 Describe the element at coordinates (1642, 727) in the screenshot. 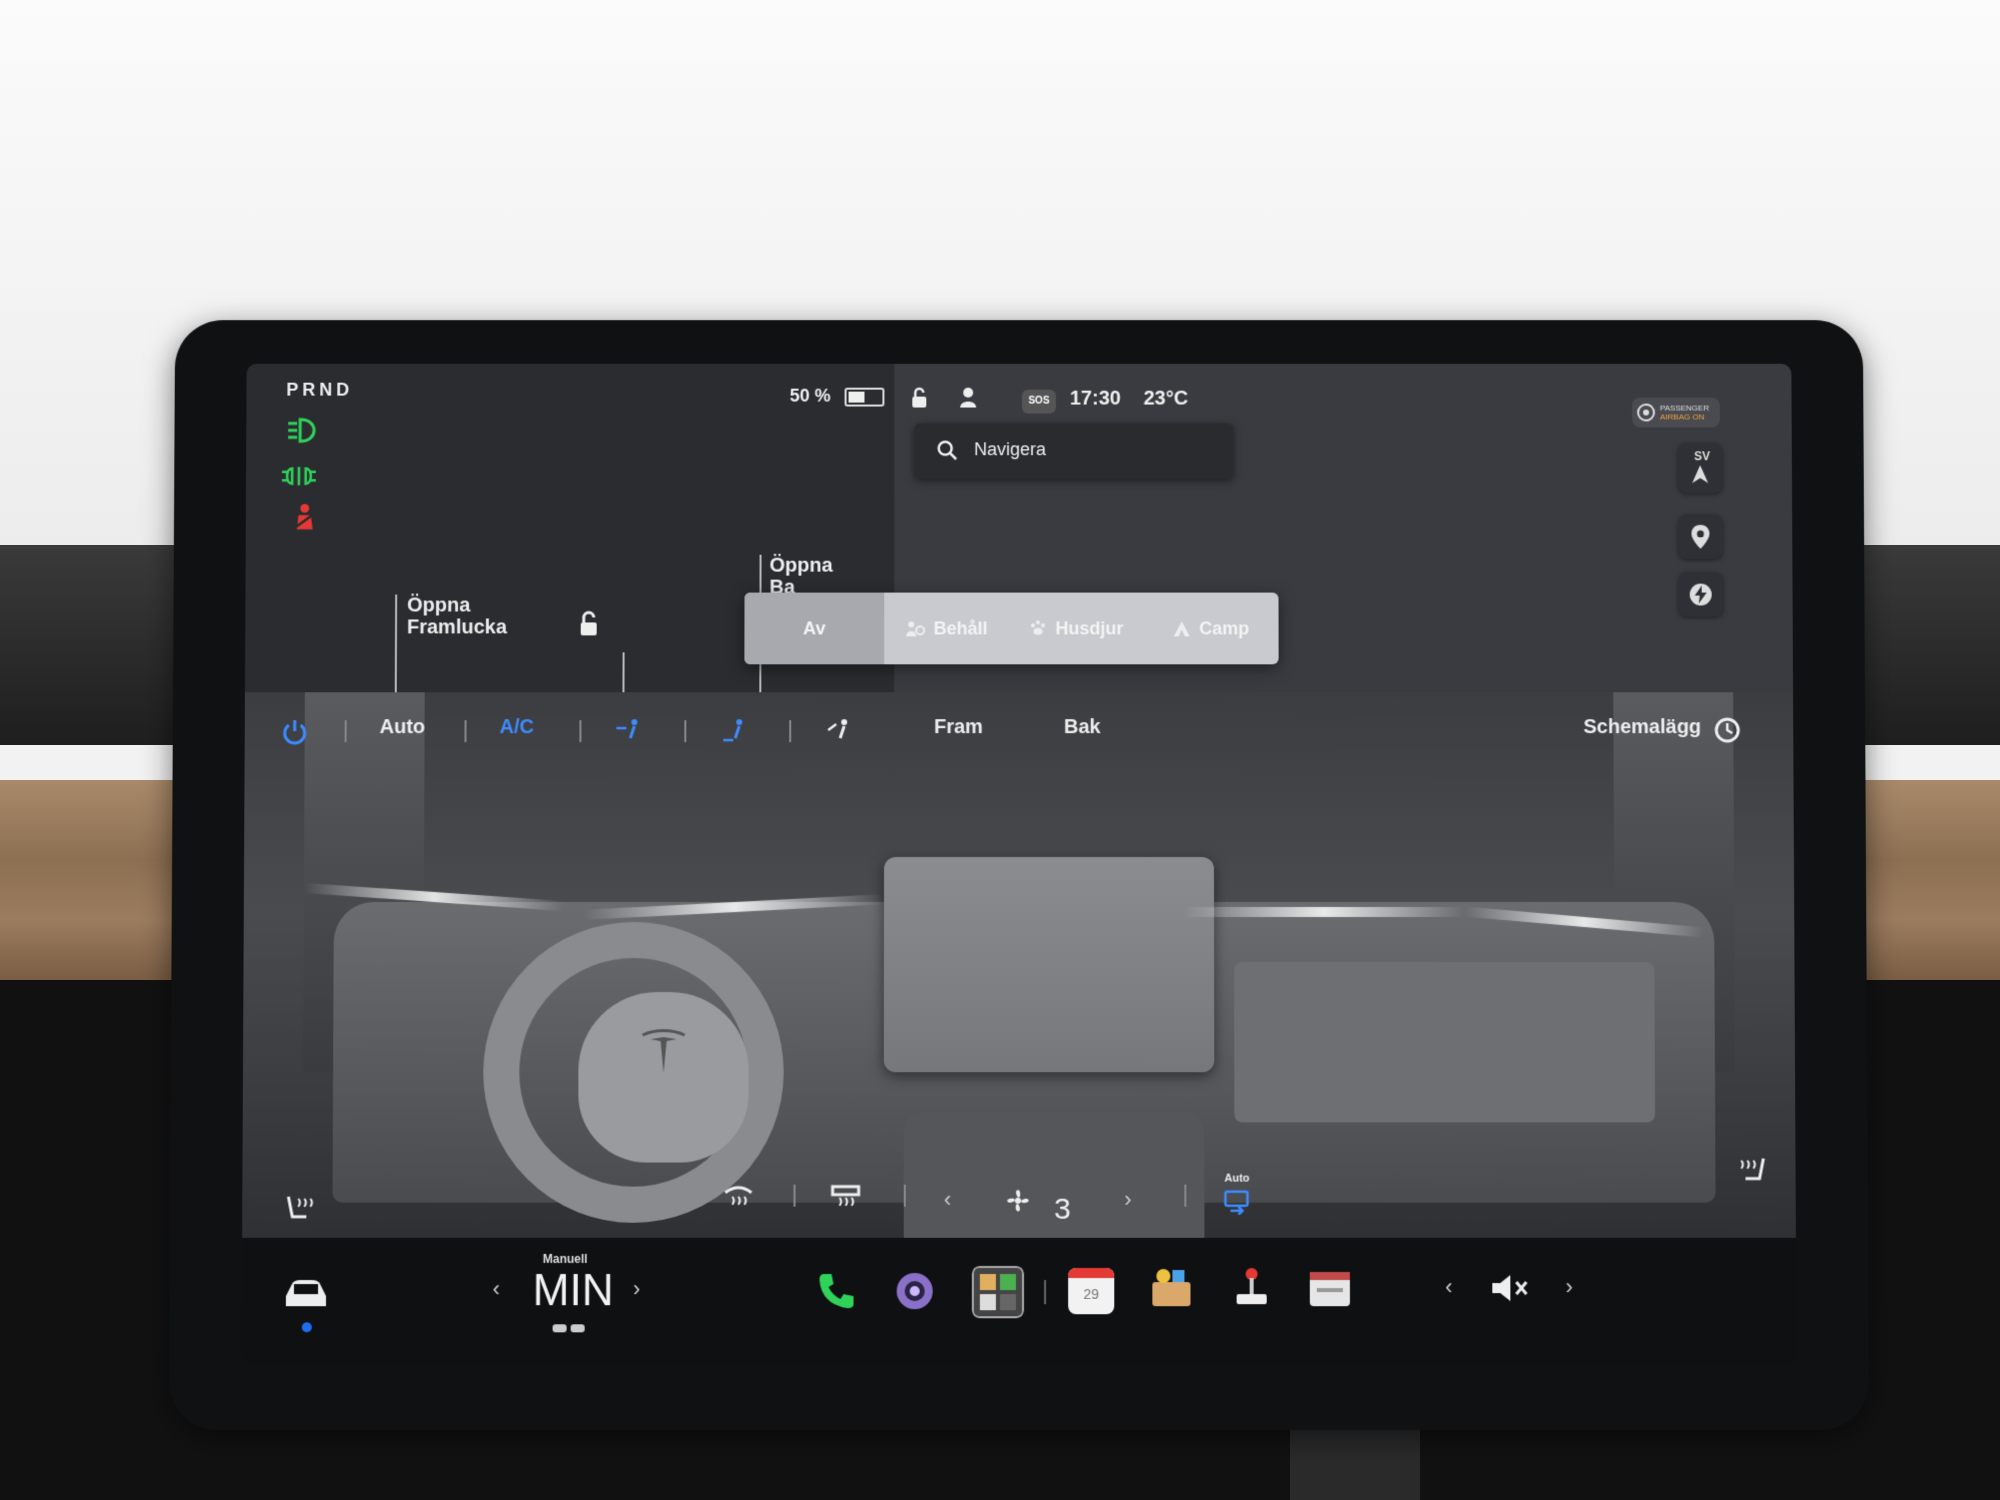

I see `schedule-button: Schemalägg` at that location.